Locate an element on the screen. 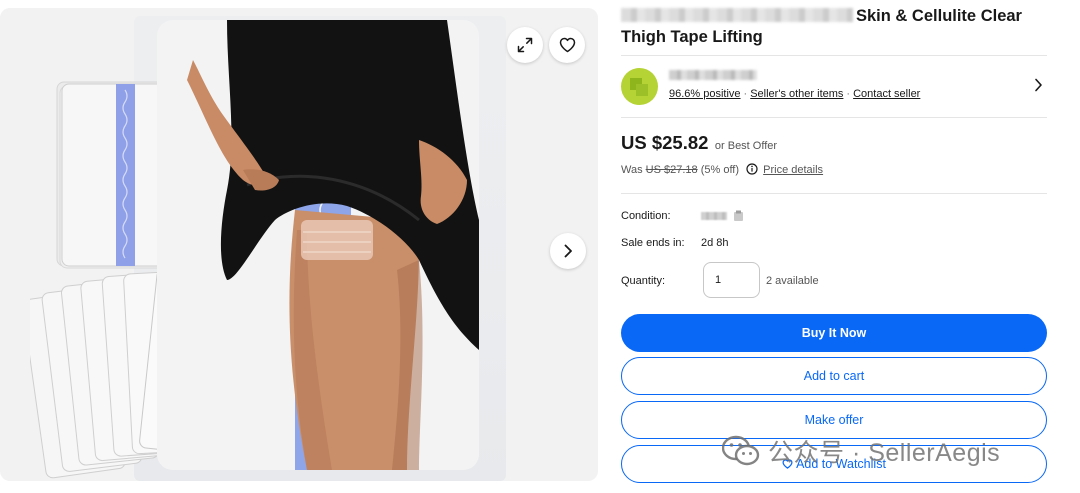  watermark: 公众号 · SellerAegis is located at coordinates (861, 451).